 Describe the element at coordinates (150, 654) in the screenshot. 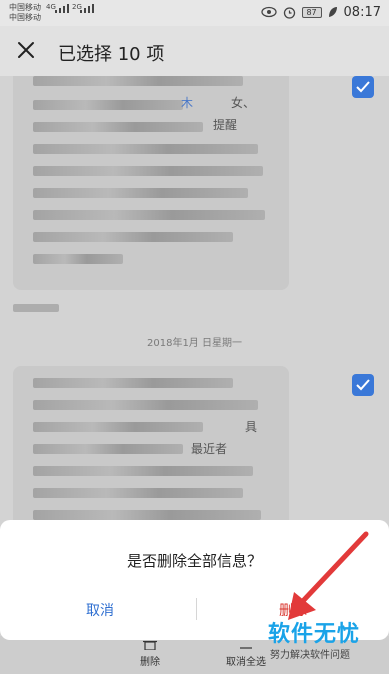

I see `delete-action: 删除` at that location.